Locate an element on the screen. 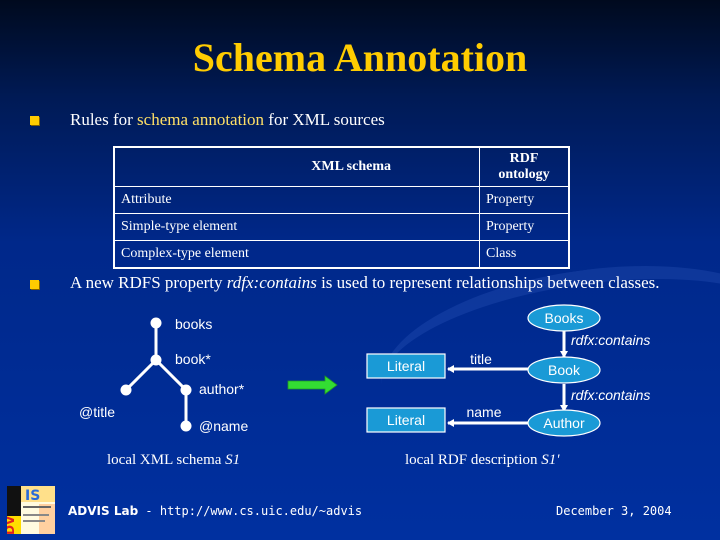 This screenshot has height=540, width=720. xml-schema-caption: local XML schema S1 is located at coordinates (173, 460).